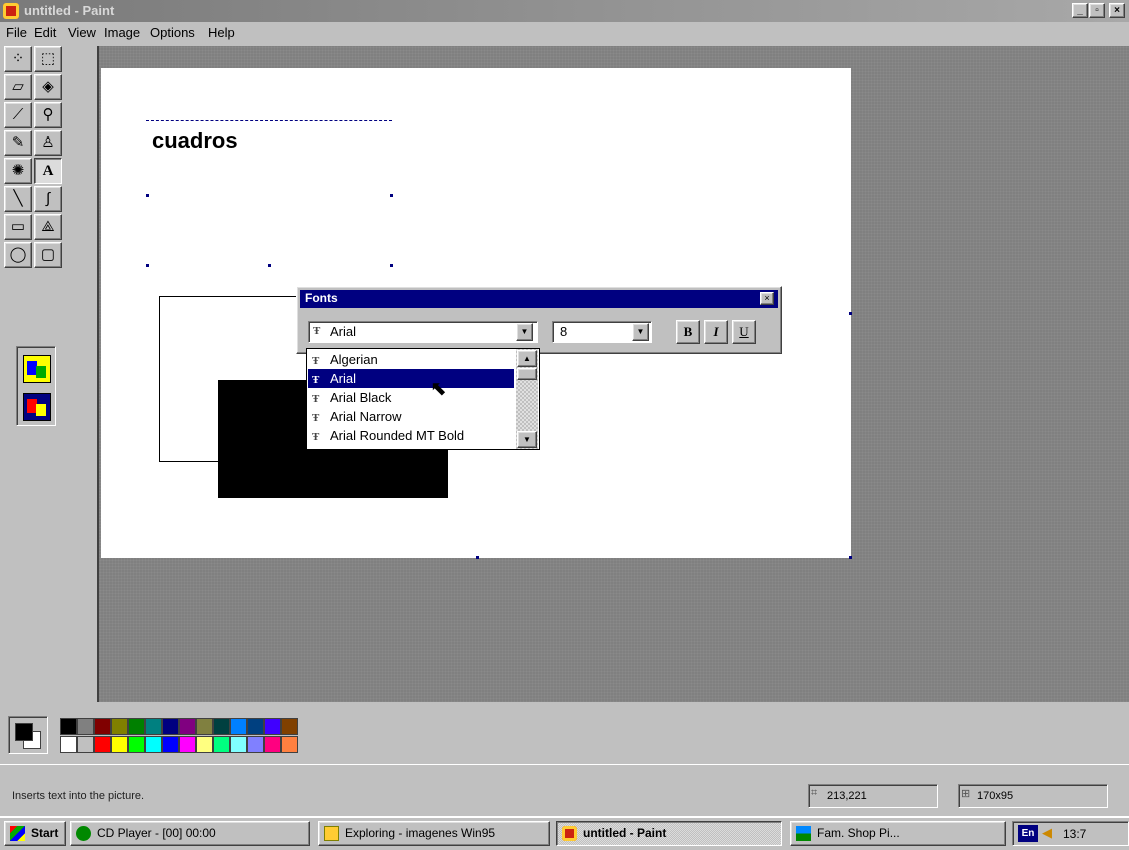  I want to click on menu-edit: Edit, so click(45, 32).